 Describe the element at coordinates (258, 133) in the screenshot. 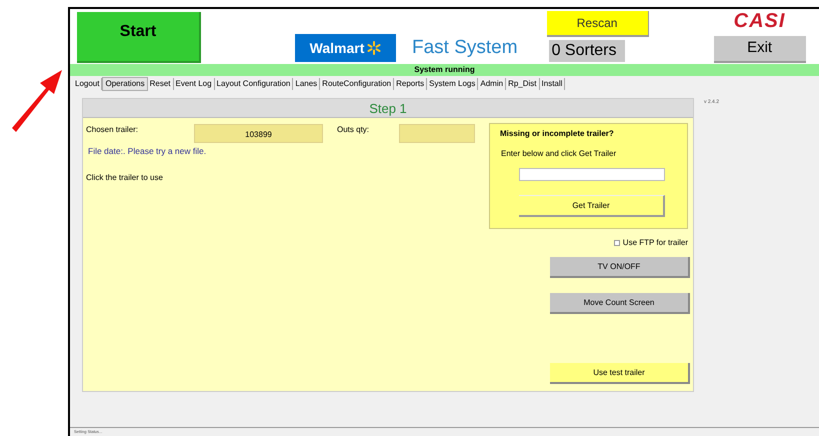

I see `trailer-field: 103899` at that location.